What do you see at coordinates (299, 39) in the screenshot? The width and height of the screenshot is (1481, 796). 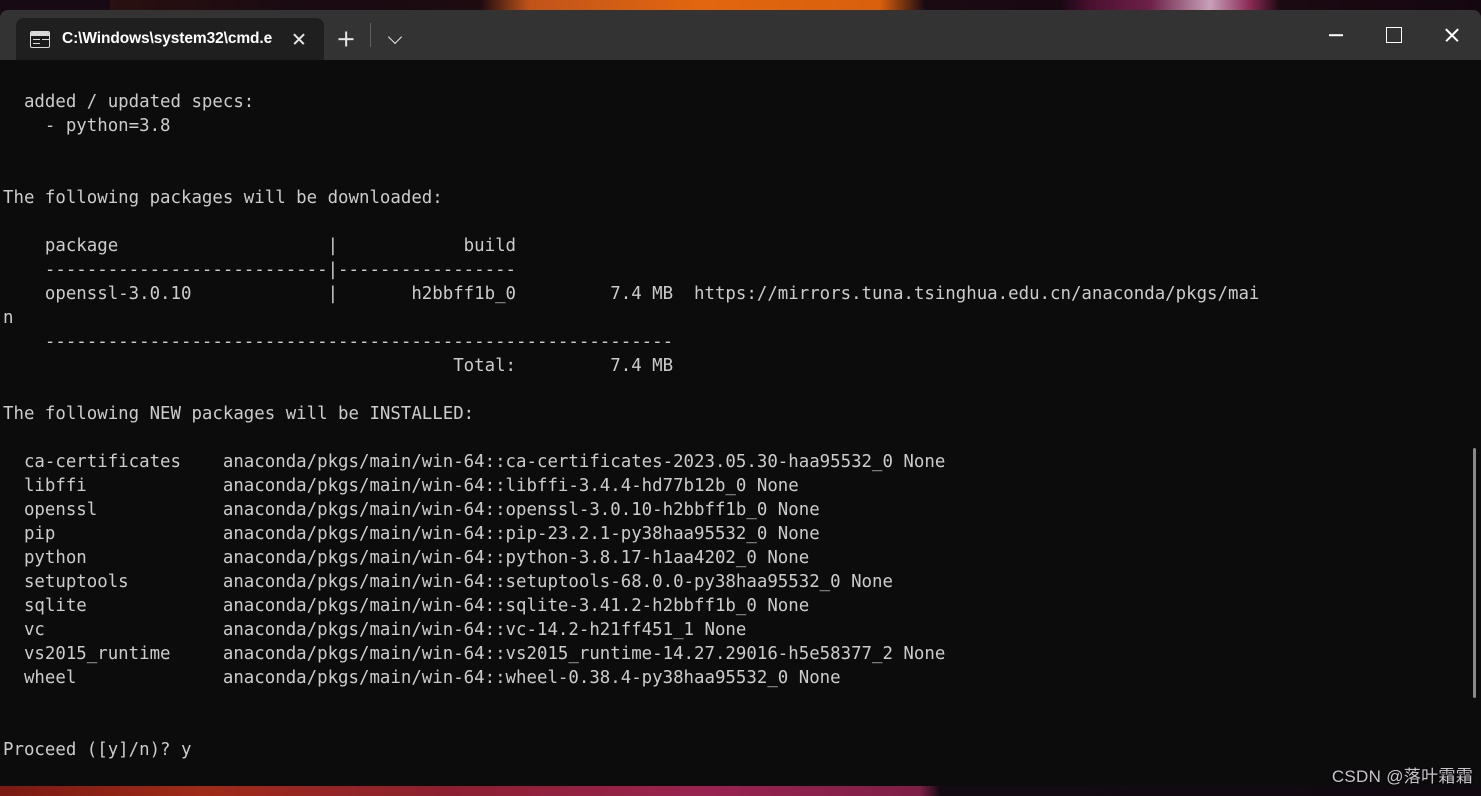 I see `close-tab-icon` at bounding box center [299, 39].